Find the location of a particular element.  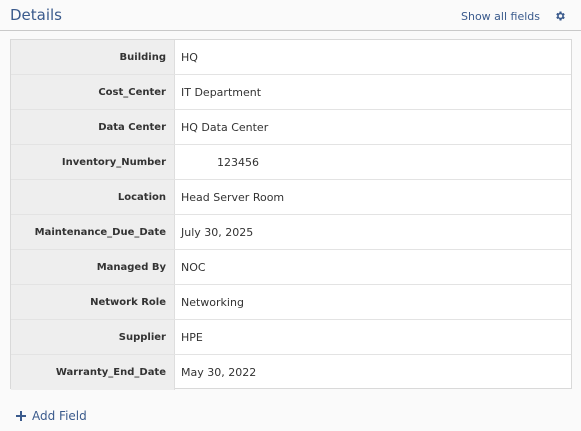

field-row-network-role: Network Role Networking is located at coordinates (291, 302).